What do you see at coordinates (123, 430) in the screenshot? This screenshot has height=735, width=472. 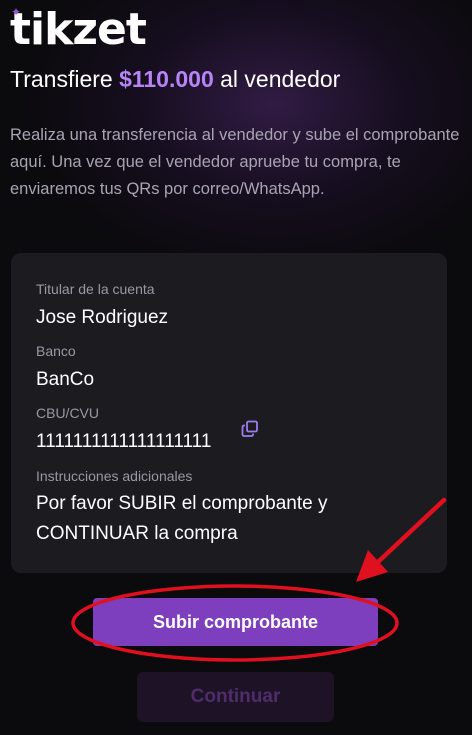 I see `cbu-field: CBU/CVU 1111111111111111111` at bounding box center [123, 430].